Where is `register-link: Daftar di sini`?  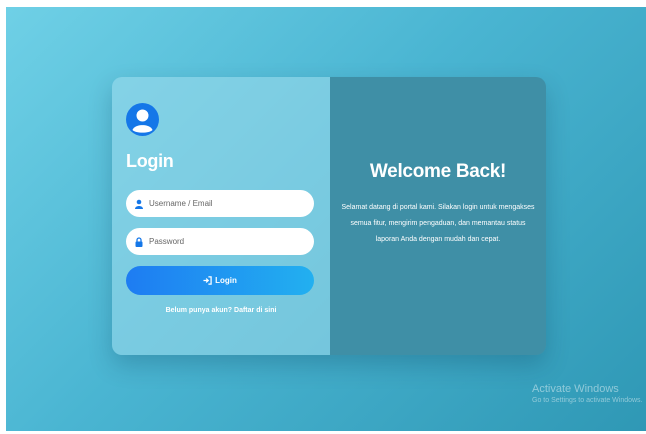
register-link: Daftar di sini is located at coordinates (255, 310).